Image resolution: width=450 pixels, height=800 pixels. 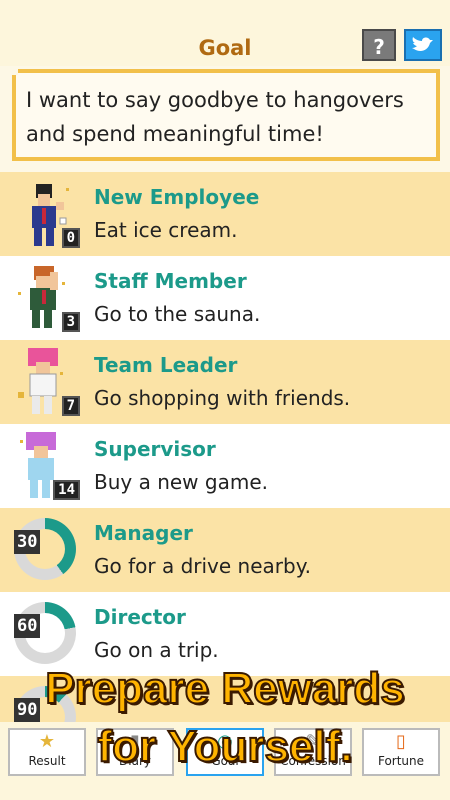 I want to click on reward-task: Go to the sauna., so click(x=177, y=314).